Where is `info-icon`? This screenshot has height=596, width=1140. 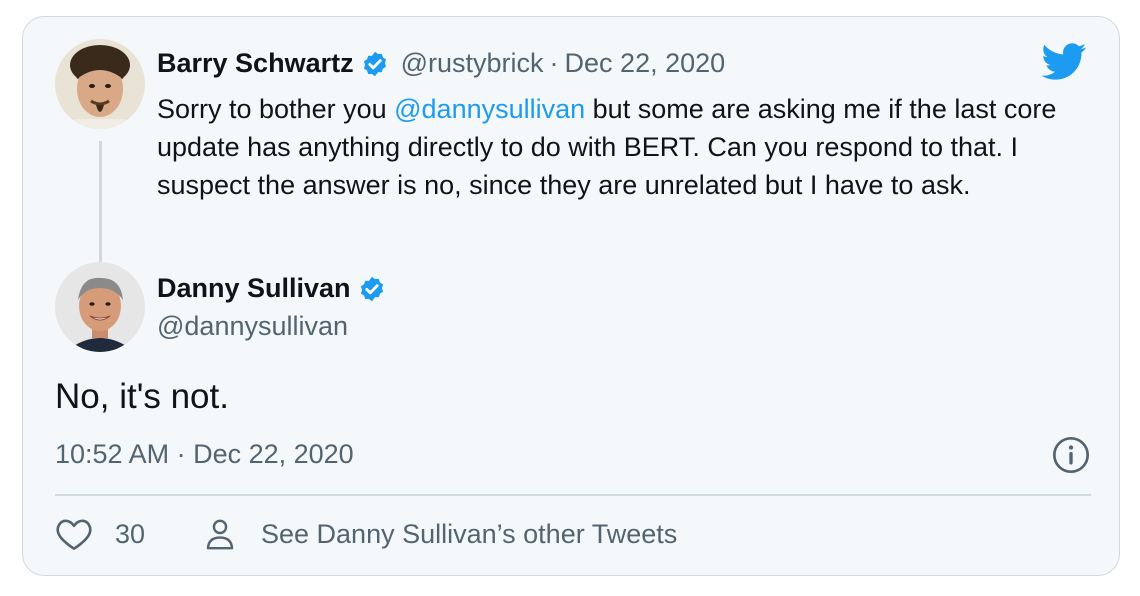 info-icon is located at coordinates (1071, 457).